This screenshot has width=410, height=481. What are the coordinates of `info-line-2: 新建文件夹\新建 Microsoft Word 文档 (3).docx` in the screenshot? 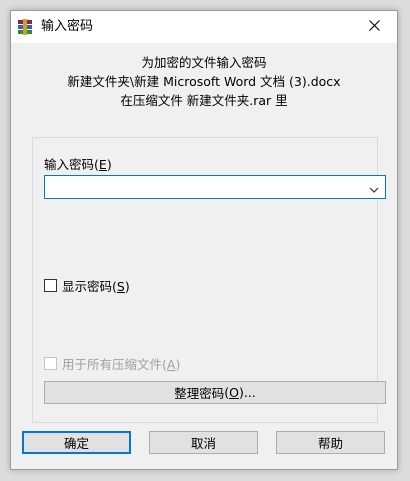 It's located at (204, 81).